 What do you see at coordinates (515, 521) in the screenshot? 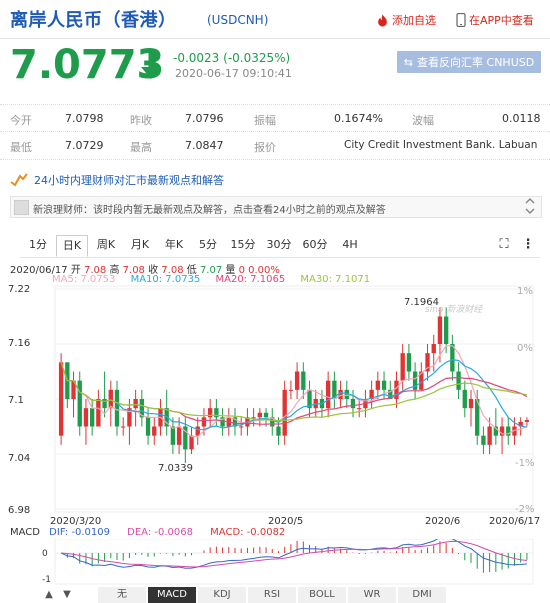
I see `x-tick: 2020/6/17` at bounding box center [515, 521].